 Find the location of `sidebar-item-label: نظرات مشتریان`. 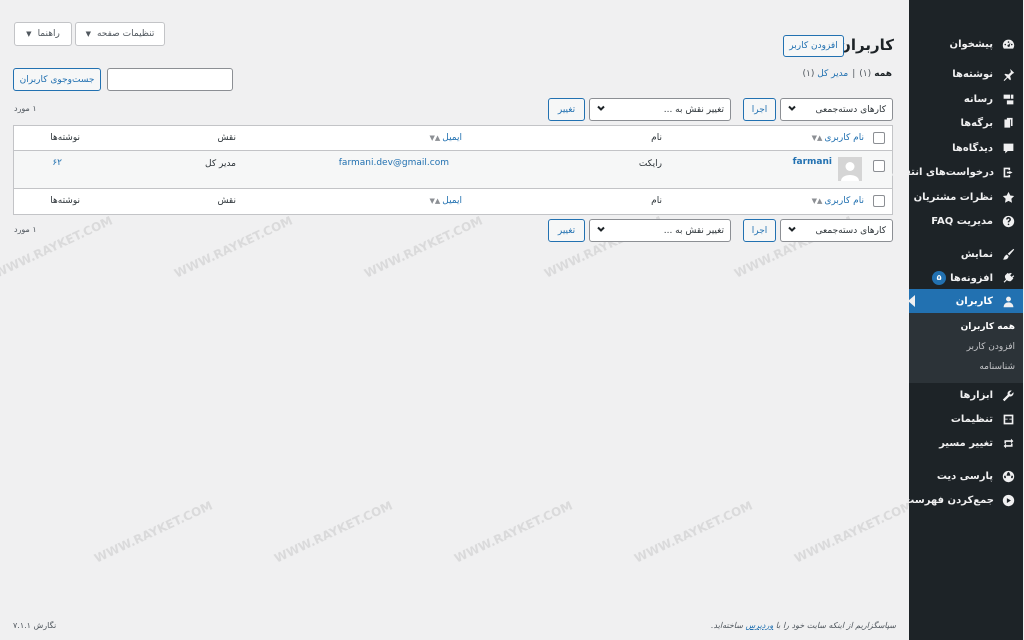

sidebar-item-label: نظرات مشتریان is located at coordinates (954, 197).